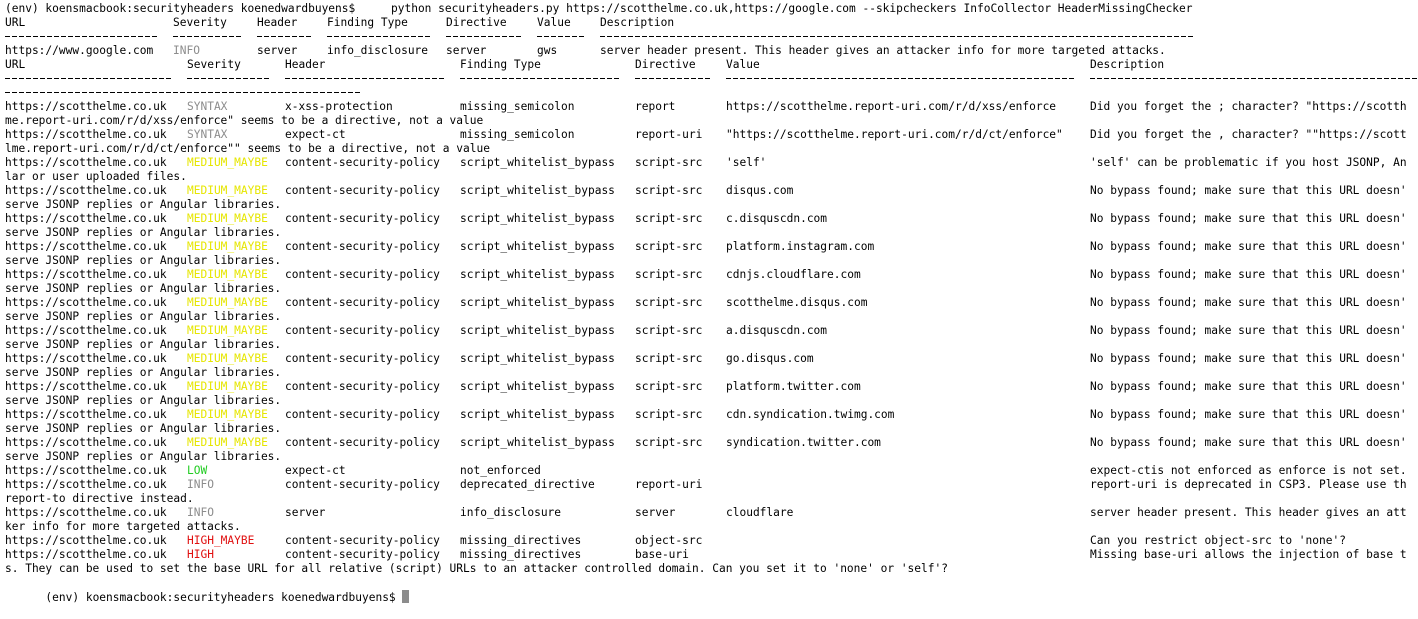 The width and height of the screenshot is (1418, 619). I want to click on cell-description: Can you restrict object-src to 'none'?, so click(1218, 540).